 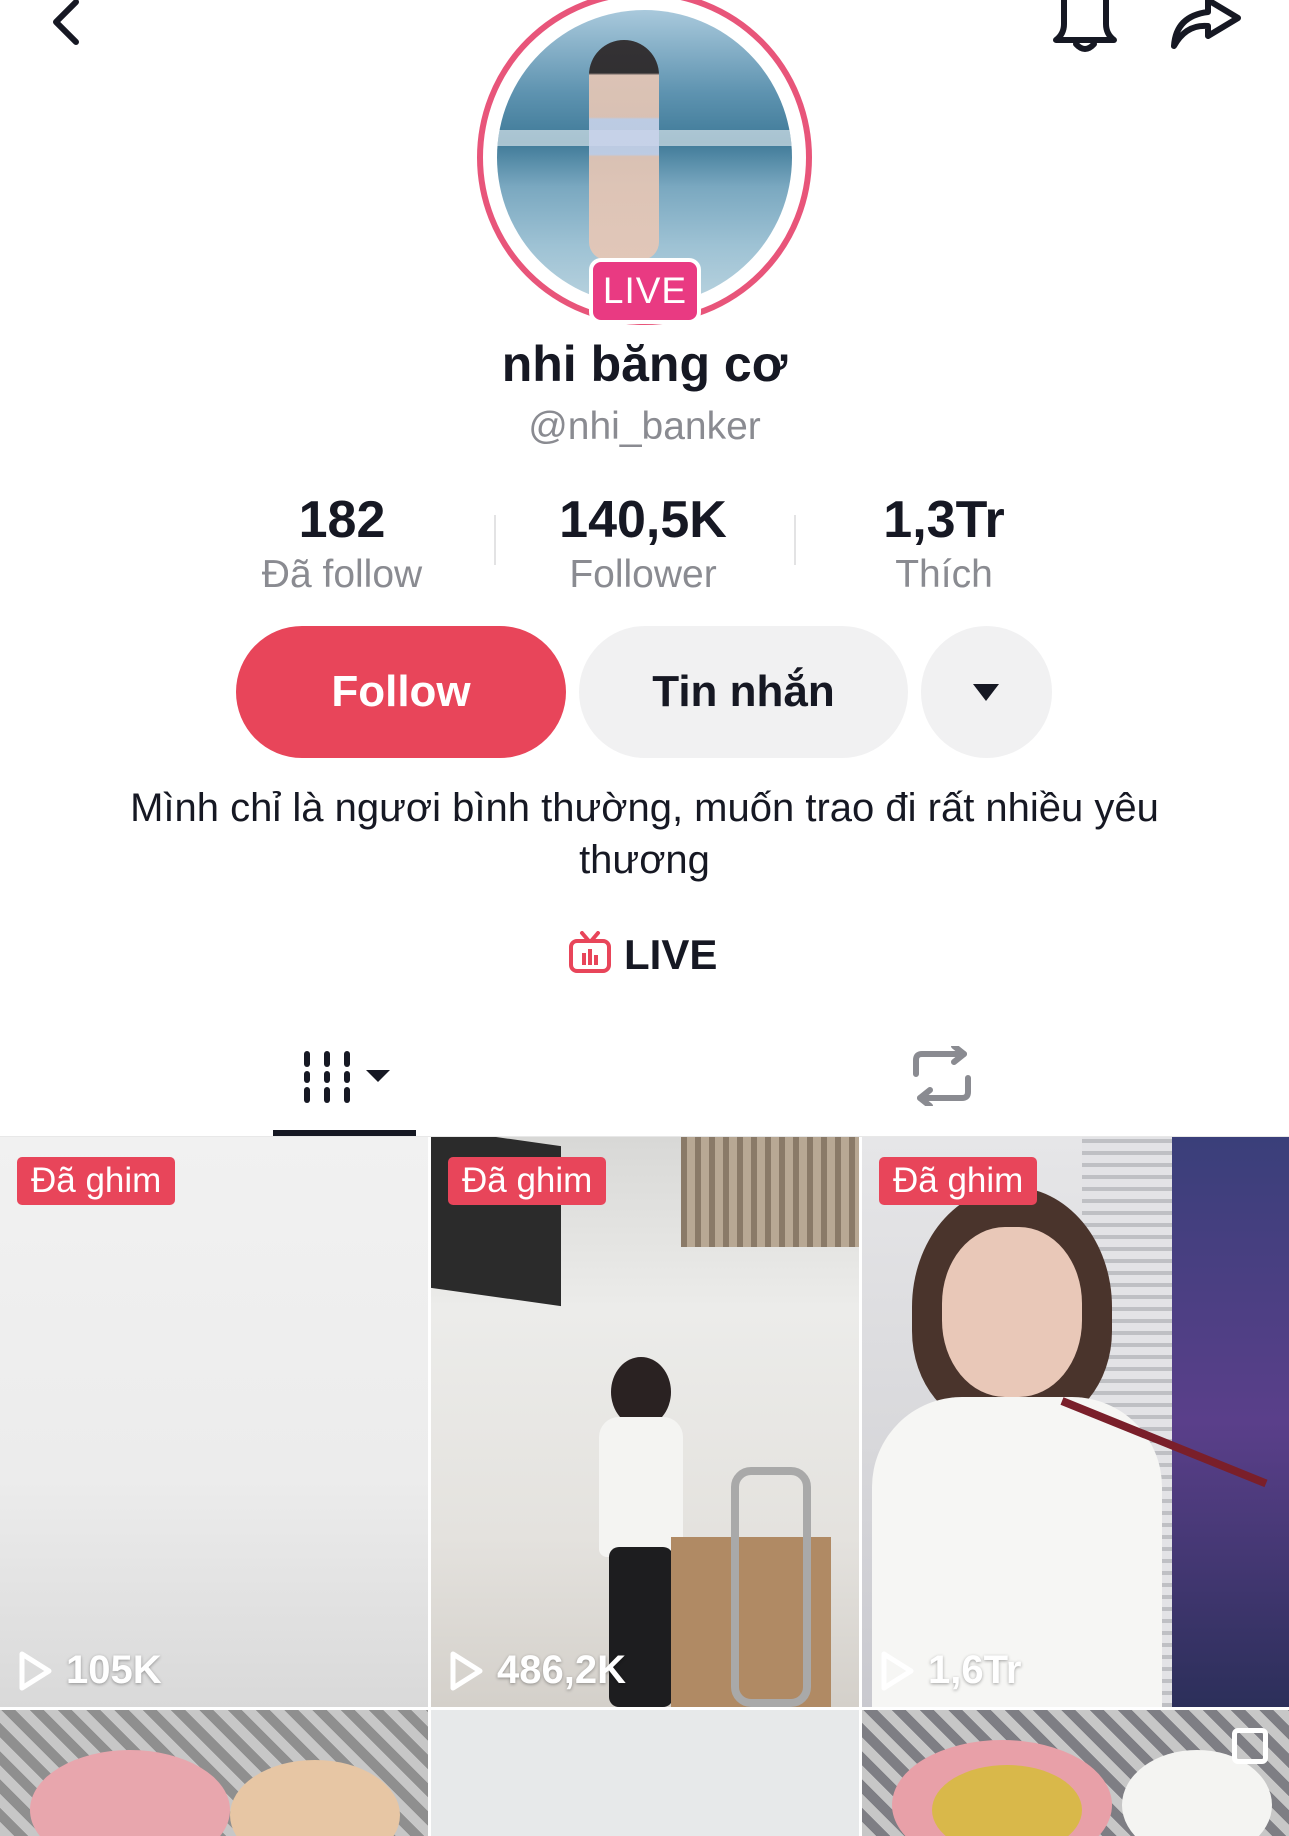 What do you see at coordinates (214, 1422) in the screenshot?
I see `video-tile: Đã ghim 105K` at bounding box center [214, 1422].